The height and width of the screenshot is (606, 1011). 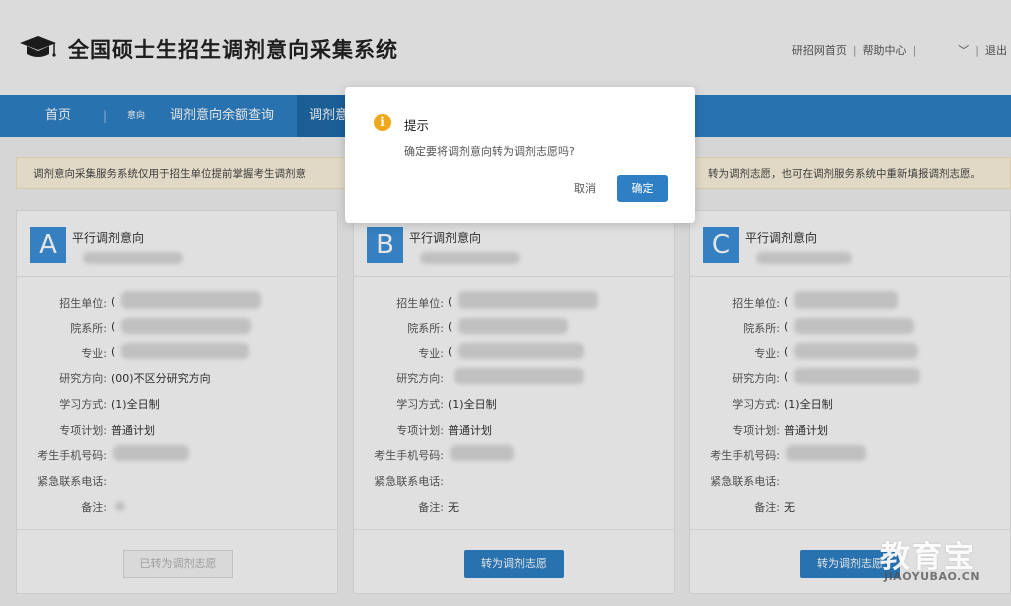 I want to click on dialog-title: 提示, so click(x=417, y=125).